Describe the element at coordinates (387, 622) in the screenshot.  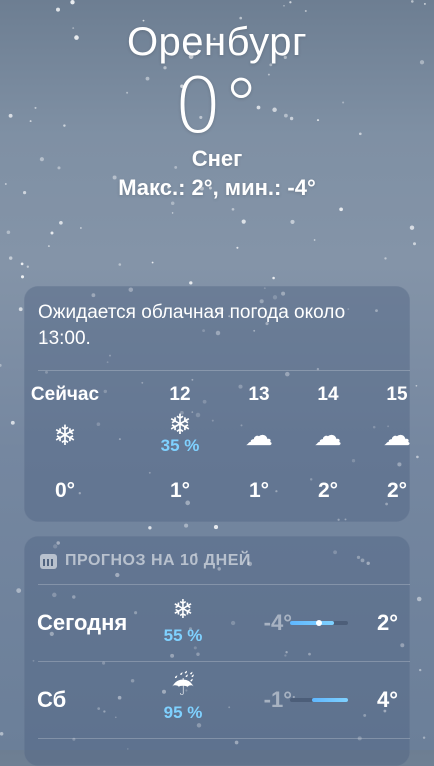
I see `high-temperature: 2°` at that location.